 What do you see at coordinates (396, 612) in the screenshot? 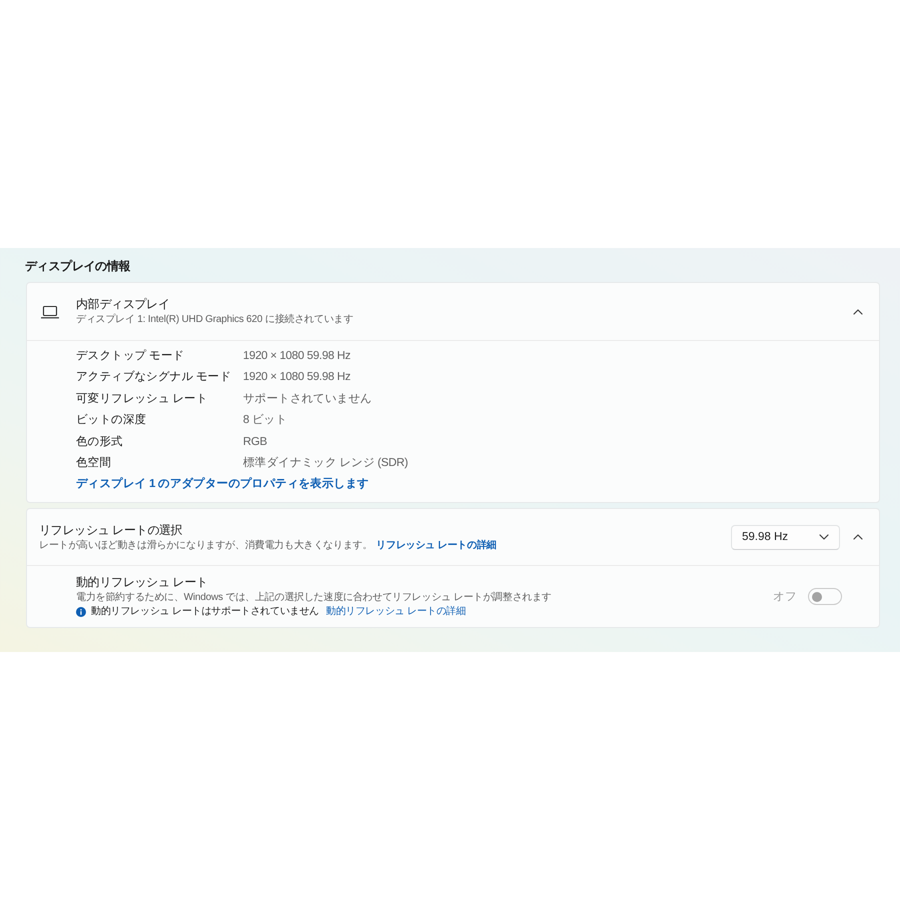
I see `dynamic-refresh-details-link: 動的リフレッシュ レートの詳細` at bounding box center [396, 612].